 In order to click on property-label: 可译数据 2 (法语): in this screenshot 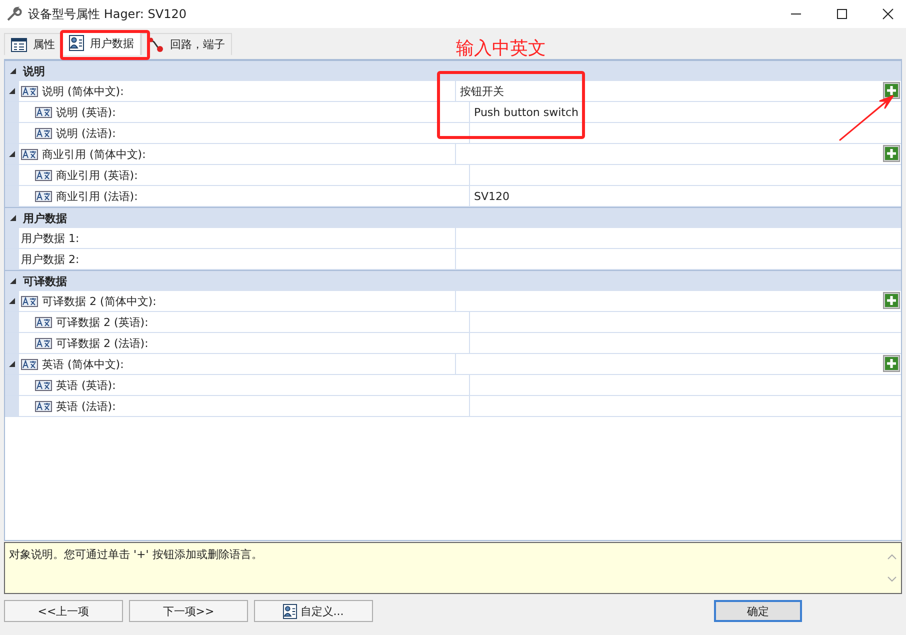, I will do `click(102, 343)`.